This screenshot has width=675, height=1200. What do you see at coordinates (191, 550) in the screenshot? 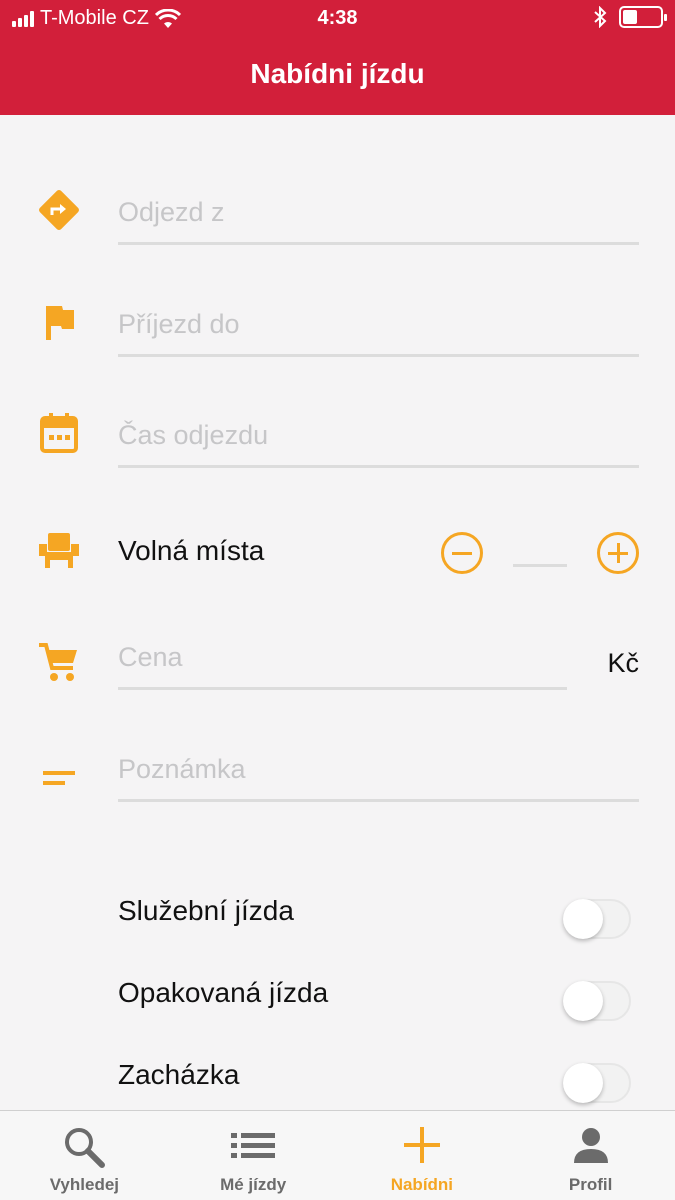
I see `seats-label: Volná místa` at bounding box center [191, 550].